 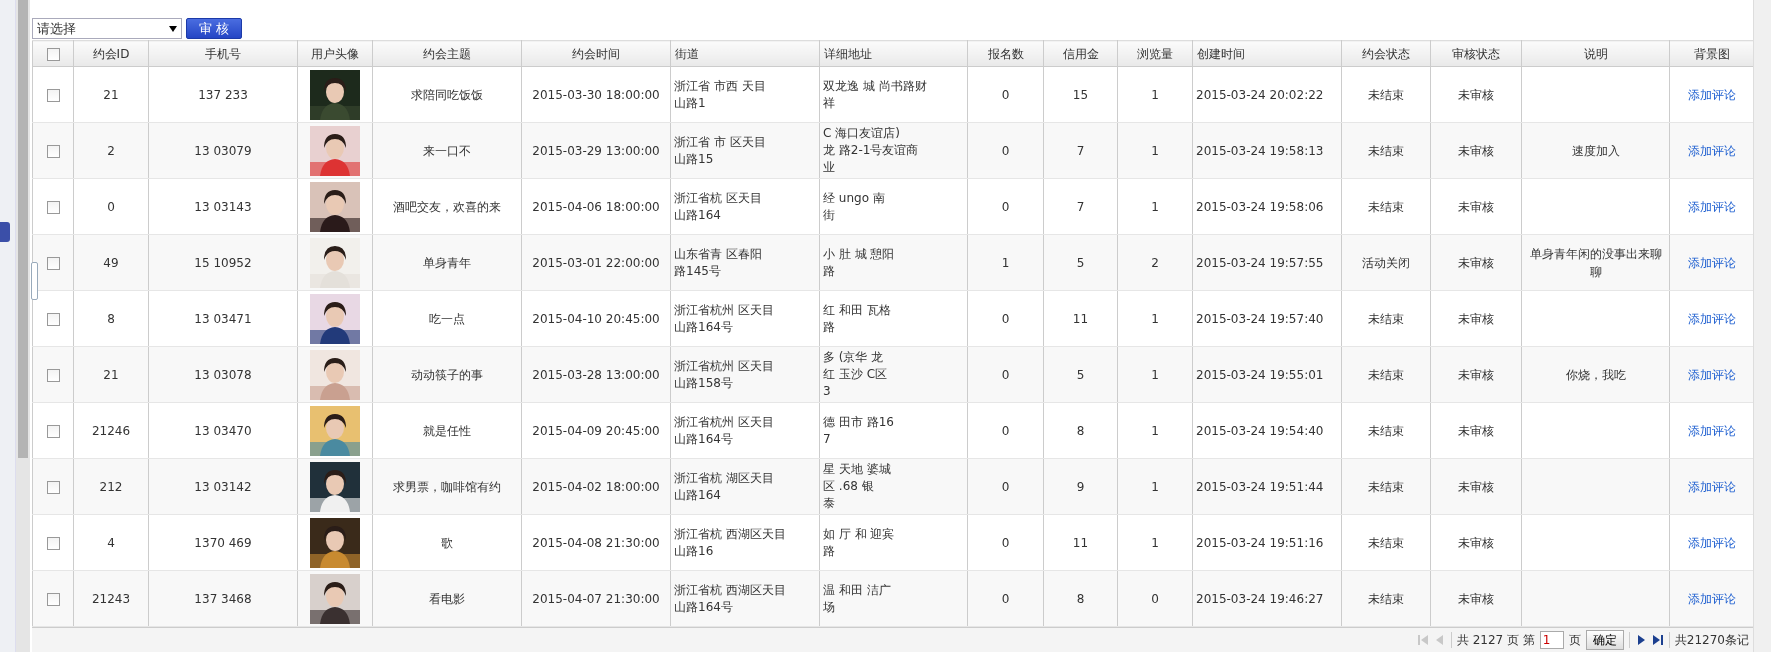 I want to click on table-cell: 212, so click(x=111, y=486).